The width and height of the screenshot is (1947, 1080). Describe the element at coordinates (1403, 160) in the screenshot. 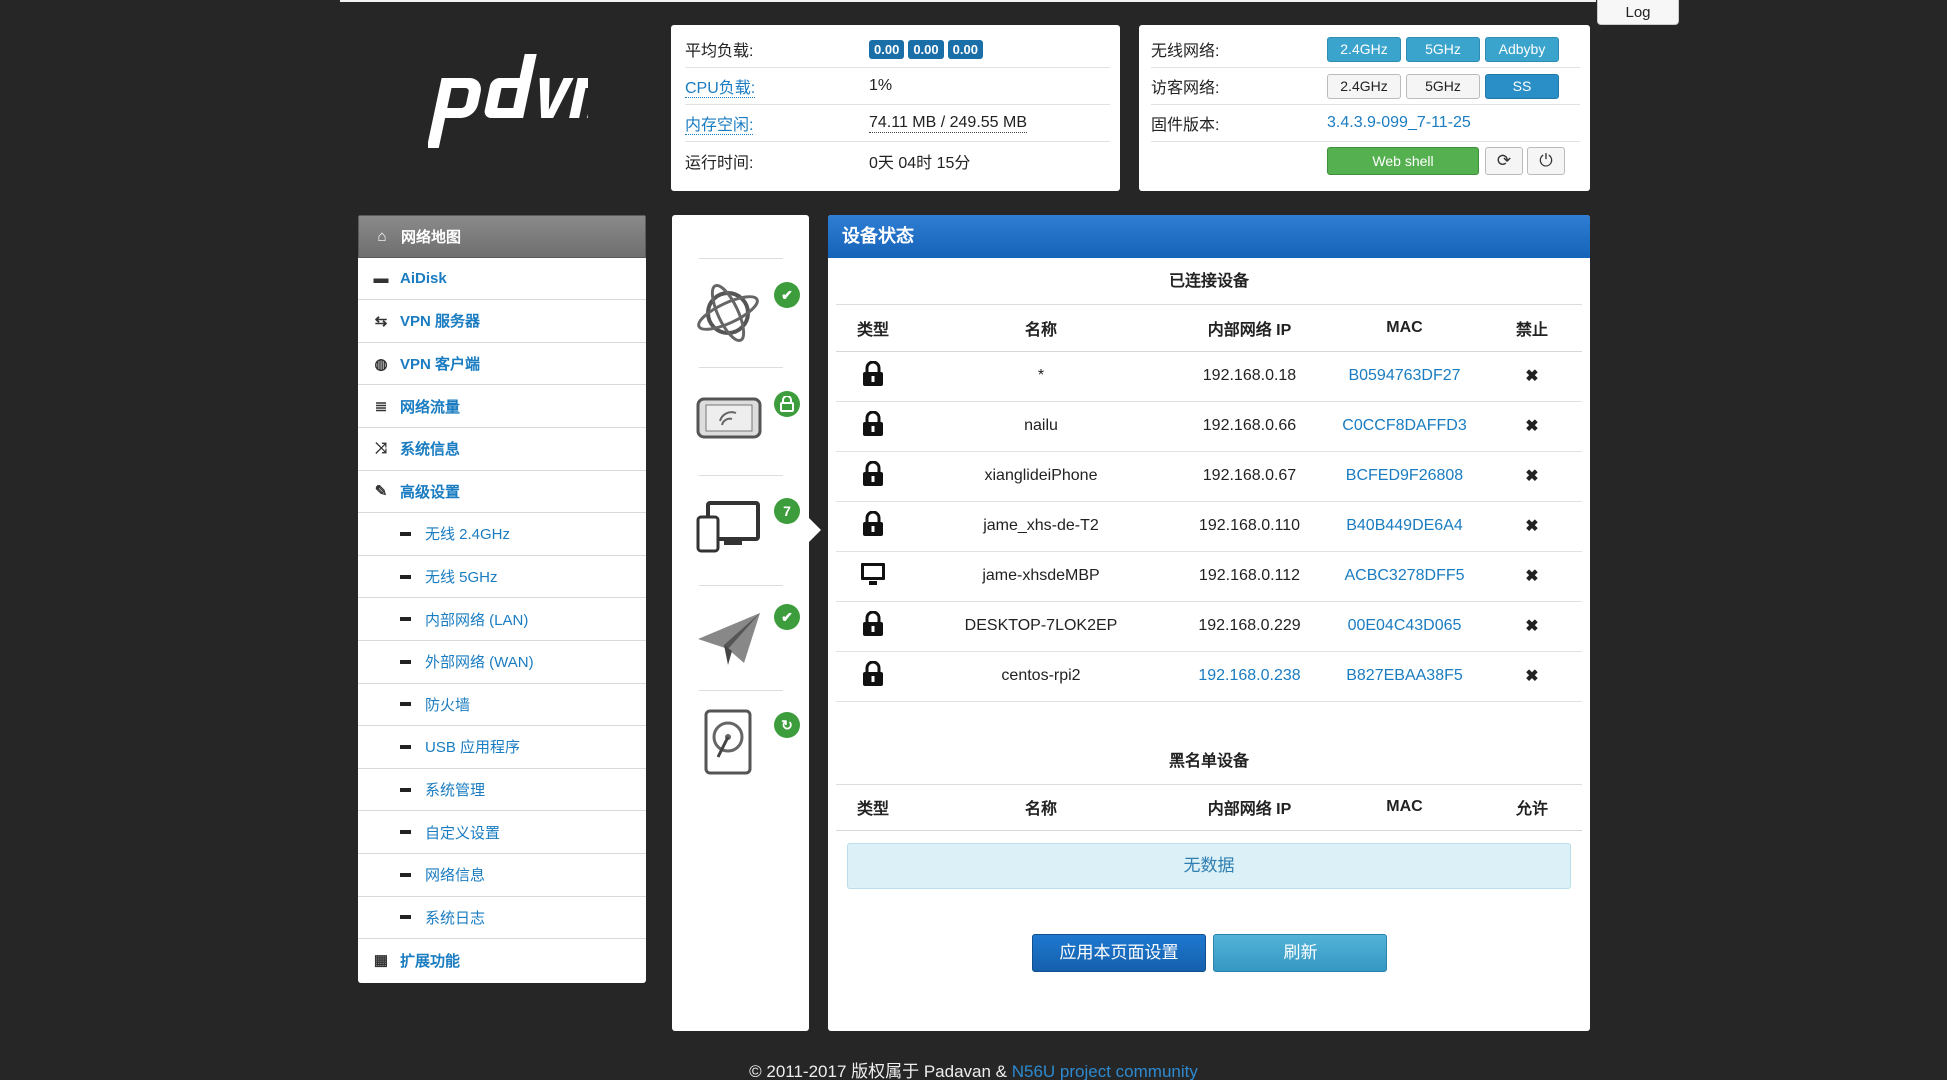

I see `web-shell-button: Web shell` at that location.